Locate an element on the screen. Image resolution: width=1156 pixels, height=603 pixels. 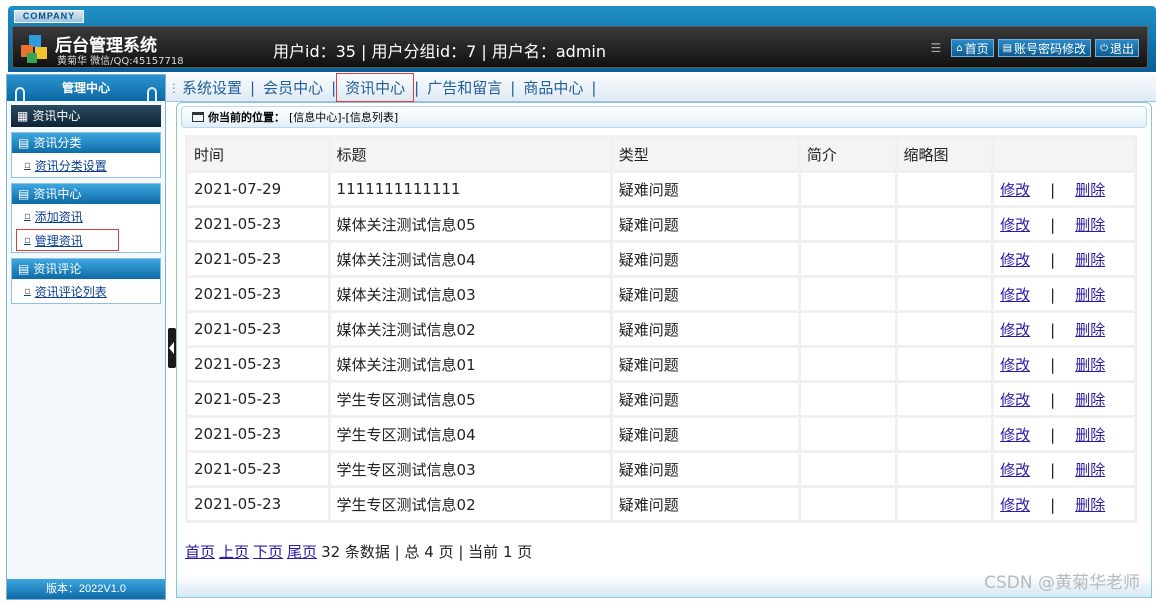
table-row: 2021-05-23 媒体关注测试信息01 疑难问题 修改 | 删除 is located at coordinates (661, 364).